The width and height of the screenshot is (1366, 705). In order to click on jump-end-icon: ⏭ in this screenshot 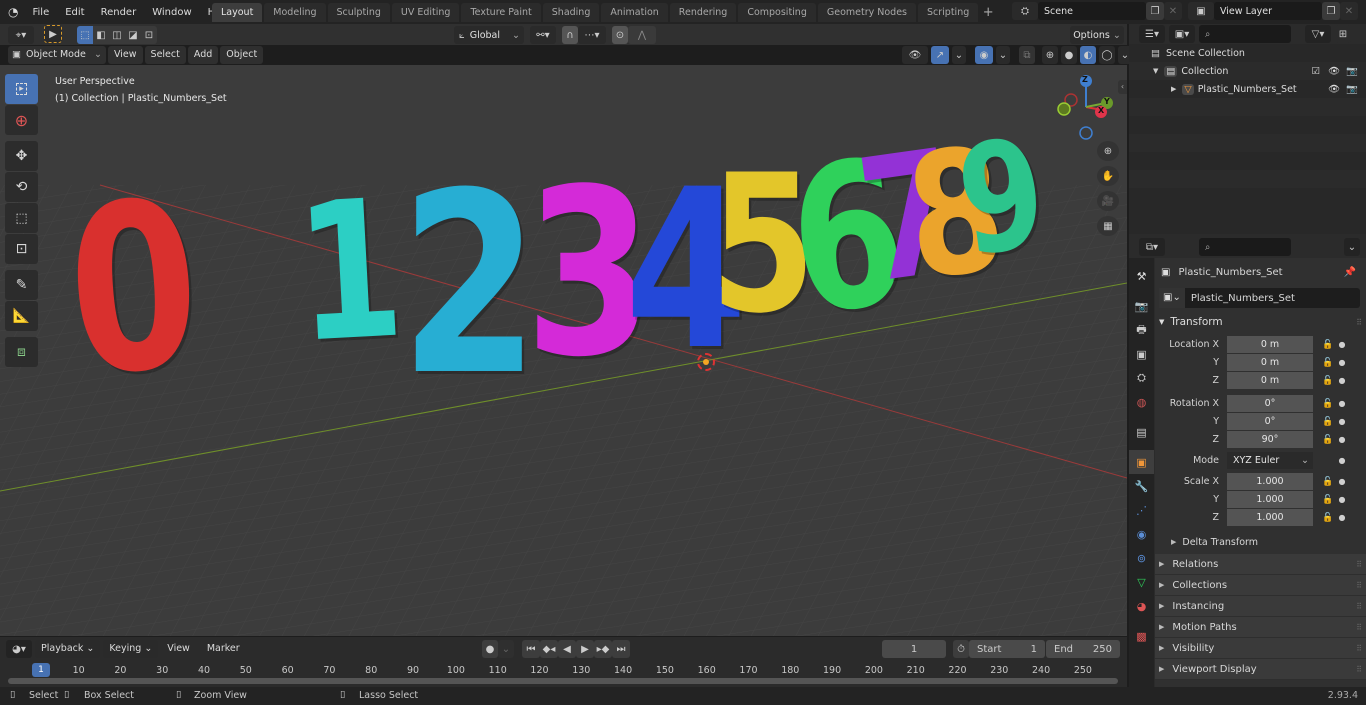, I will do `click(621, 649)`.